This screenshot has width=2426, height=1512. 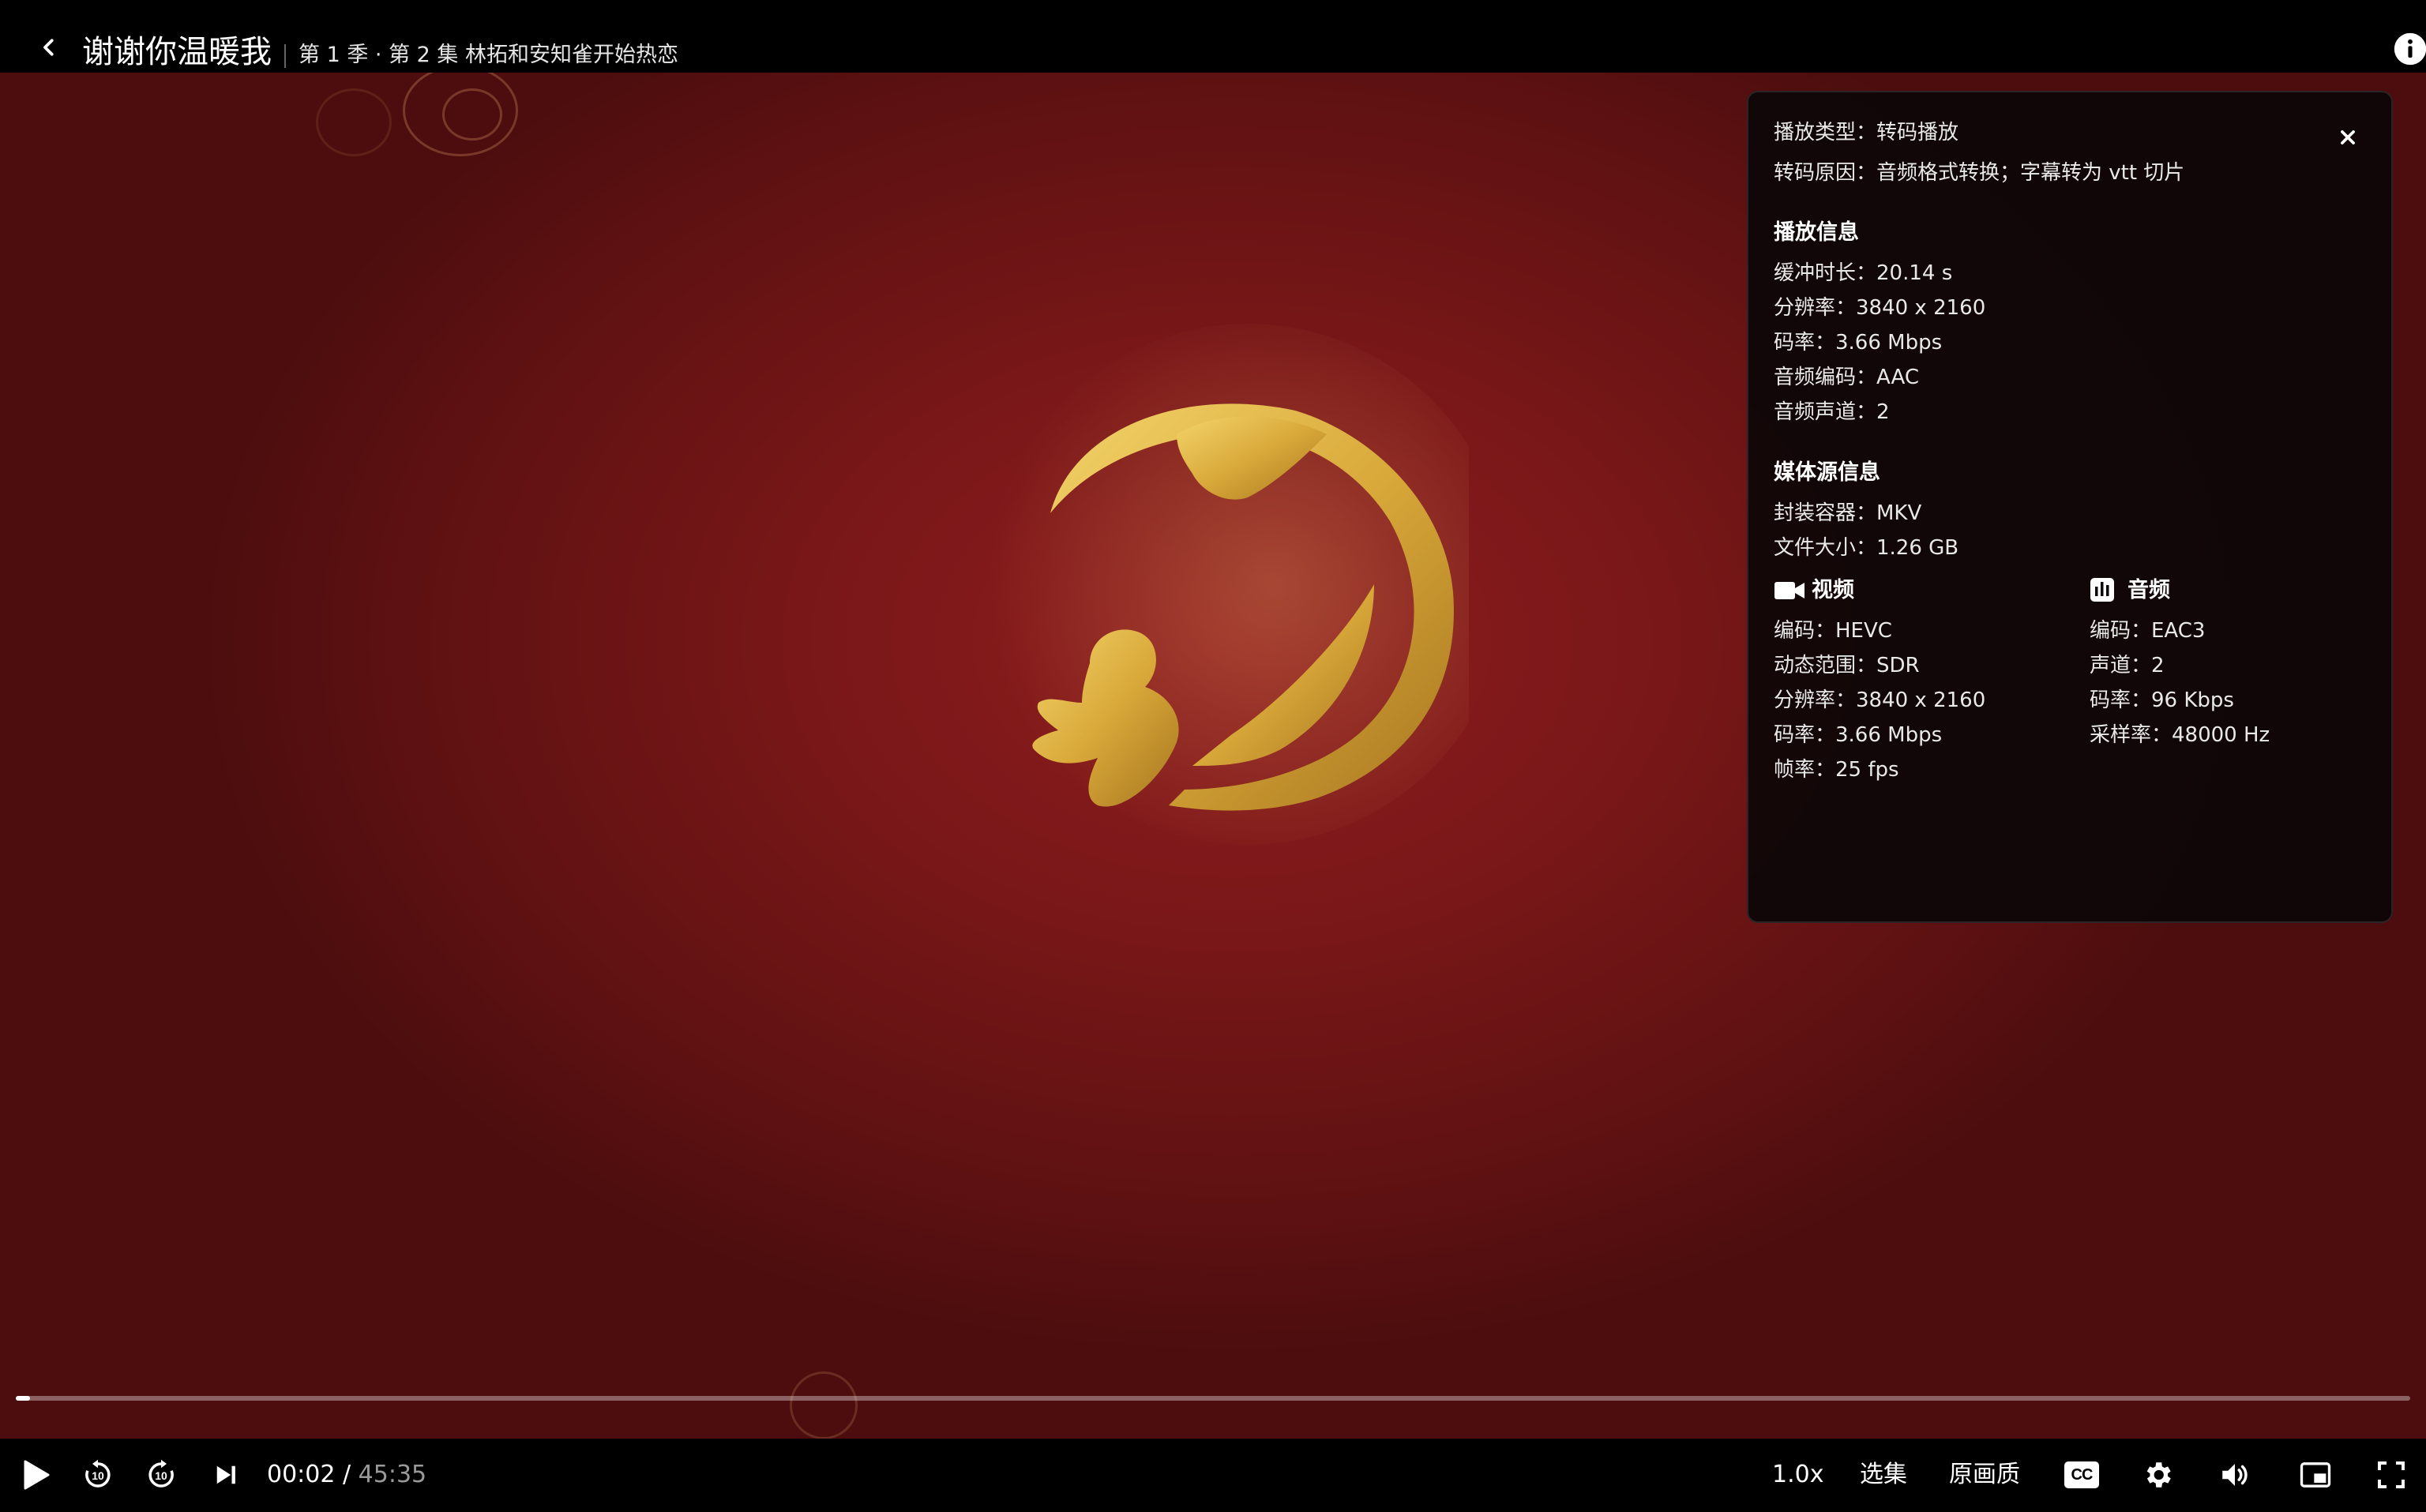 What do you see at coordinates (1213, 1398) in the screenshot?
I see `progress-bar` at bounding box center [1213, 1398].